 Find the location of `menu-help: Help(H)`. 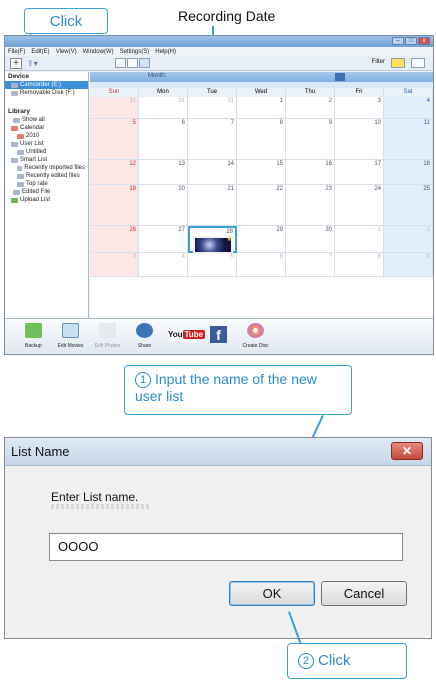

menu-help: Help(H) is located at coordinates (165, 52).